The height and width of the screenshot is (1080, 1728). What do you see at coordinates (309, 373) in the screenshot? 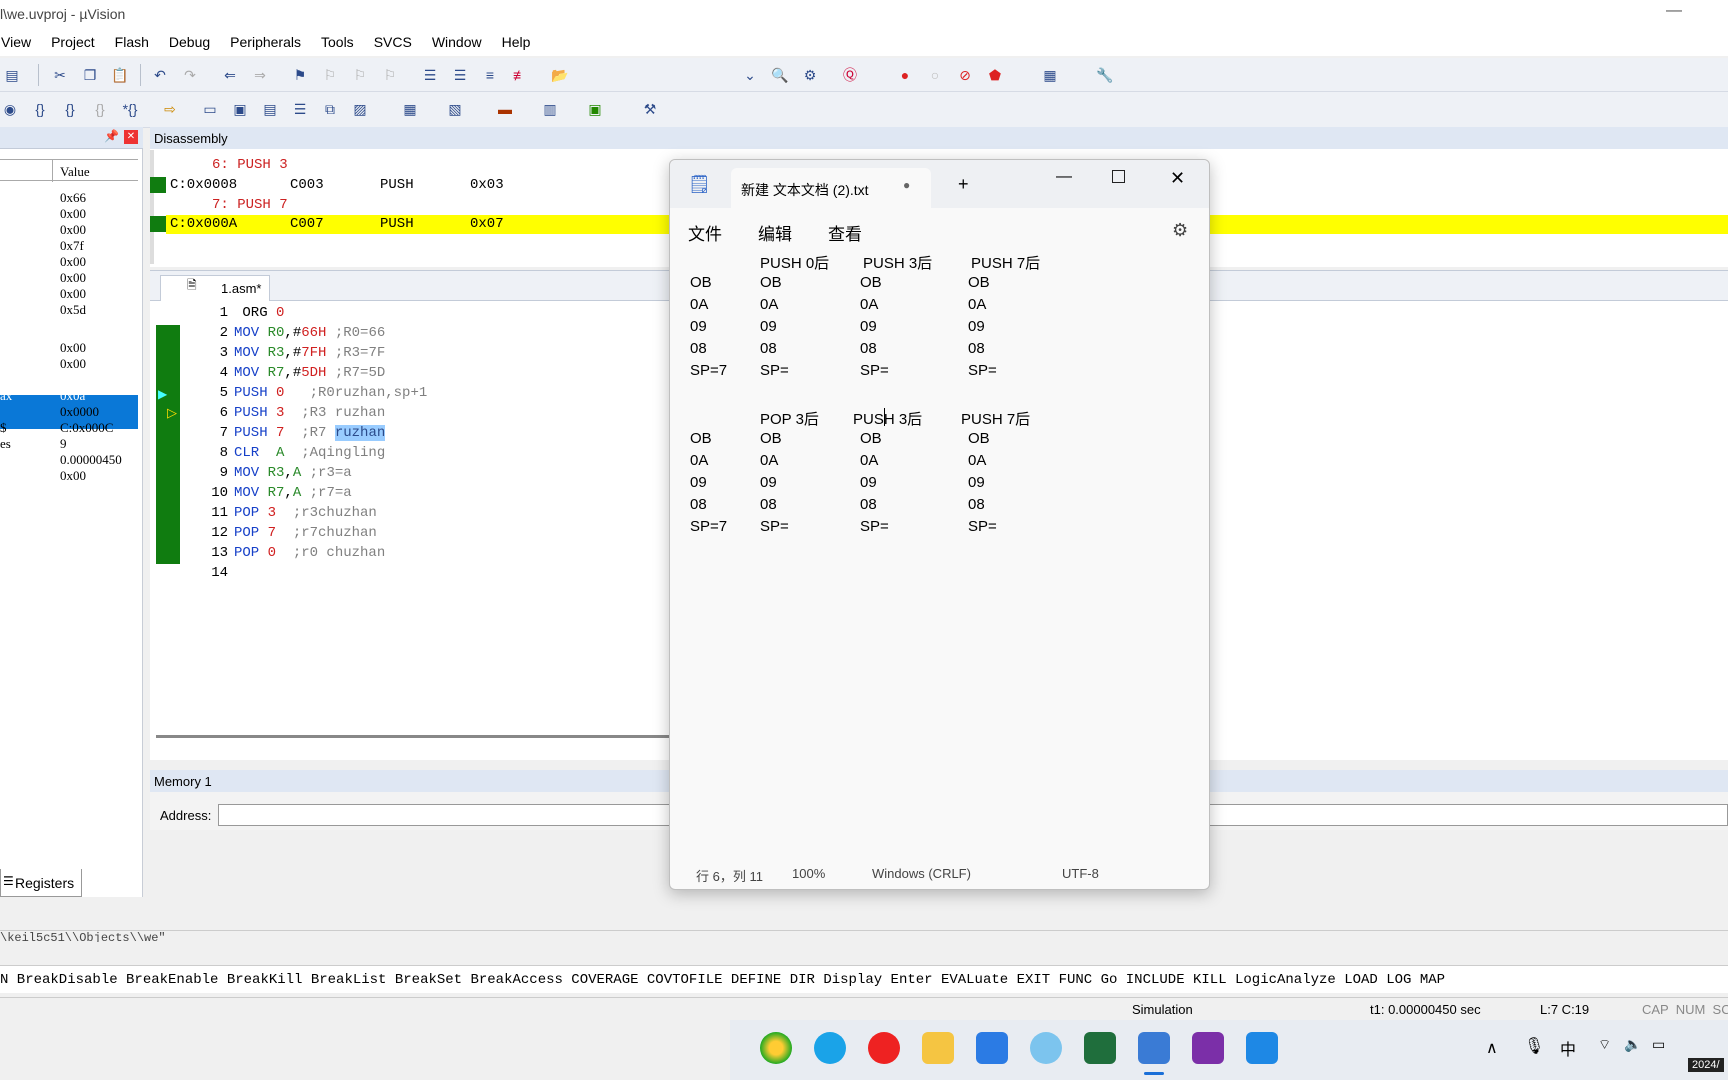
I see `code-line: MOV R7,#5DH ;R7=5D` at bounding box center [309, 373].